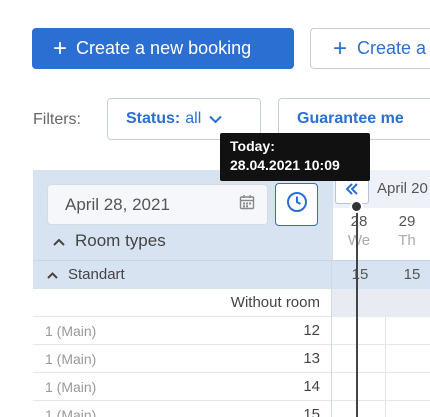  Describe the element at coordinates (120, 240) in the screenshot. I see `room-types-label: Room types` at that location.